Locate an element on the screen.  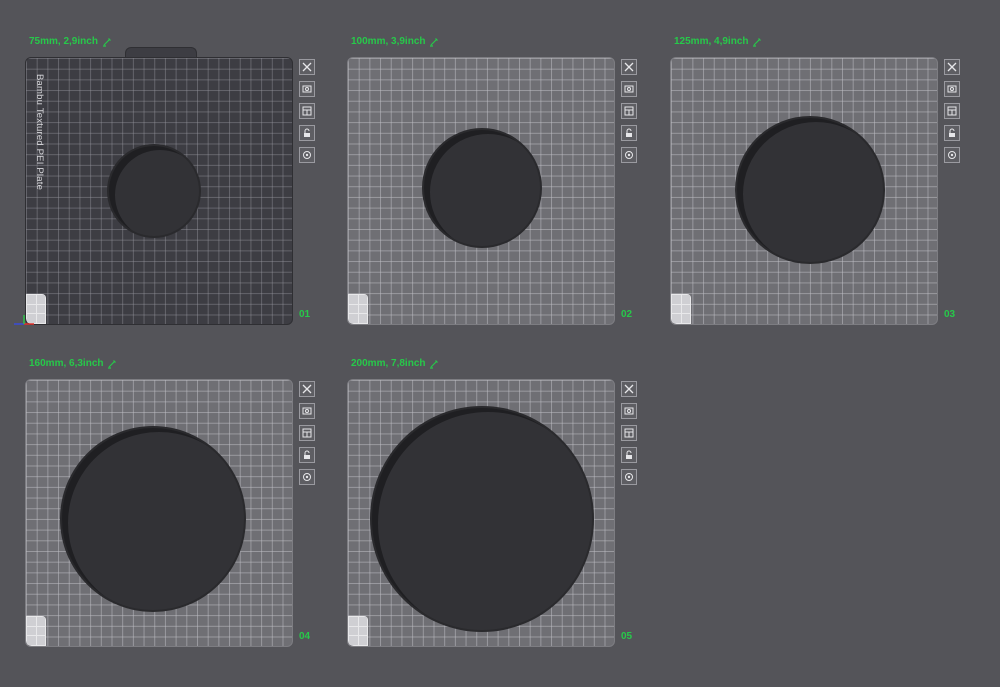
plate-title: 160mm, 6,3inch is located at coordinates (73, 363).